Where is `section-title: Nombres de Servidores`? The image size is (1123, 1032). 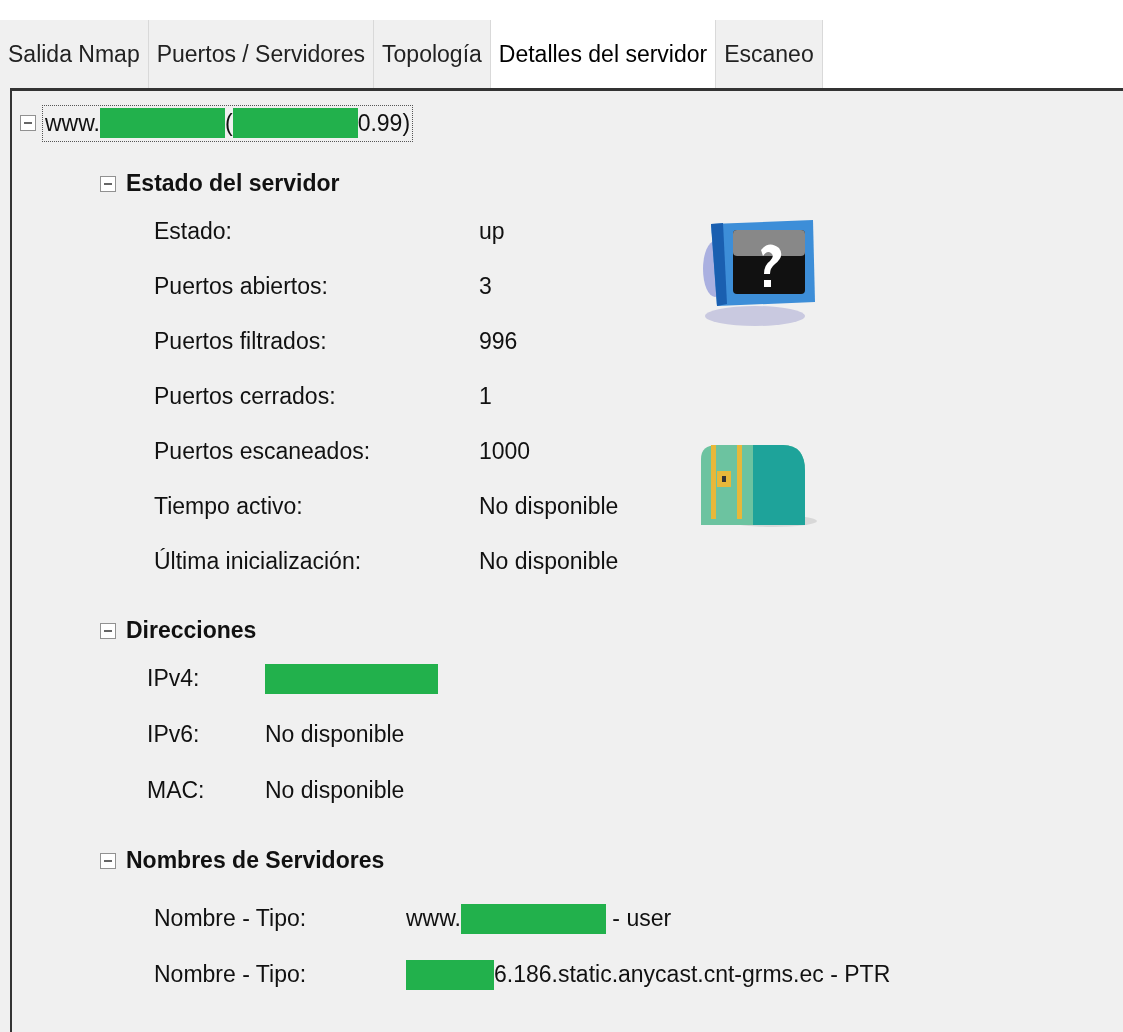 section-title: Nombres de Servidores is located at coordinates (255, 861).